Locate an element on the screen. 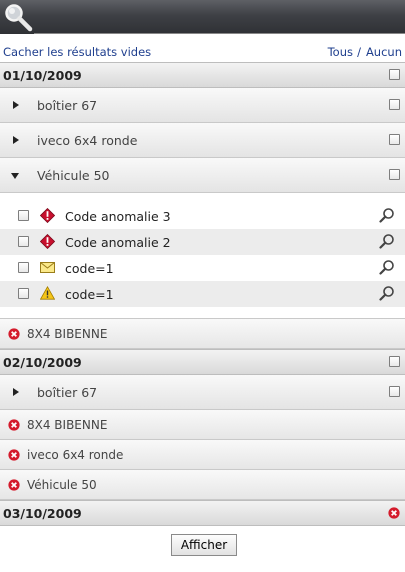  date-header: 01/10/2009 is located at coordinates (202, 75).